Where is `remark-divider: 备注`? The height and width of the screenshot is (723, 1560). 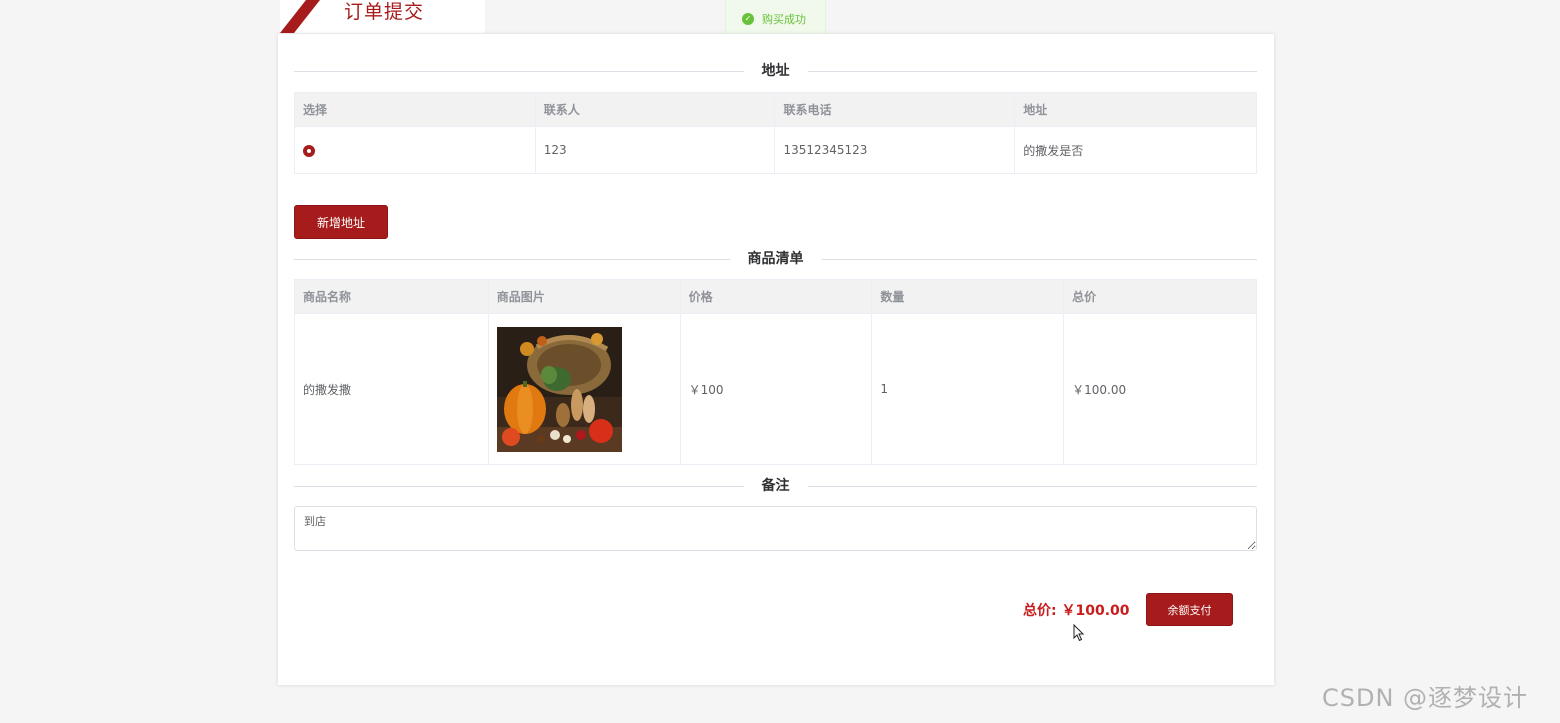
remark-divider: 备注 is located at coordinates (775, 486).